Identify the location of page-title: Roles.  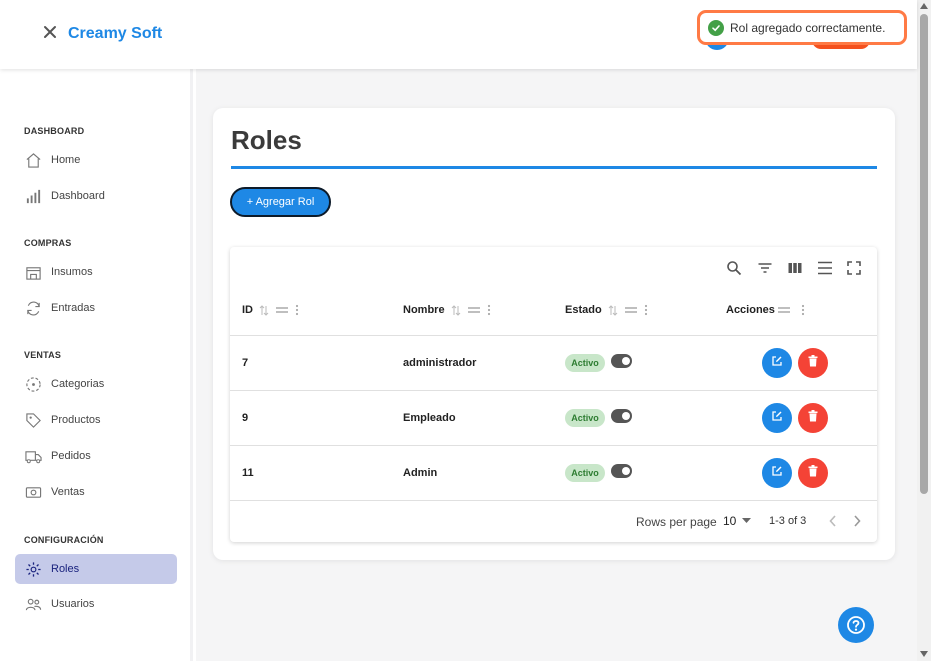
(266, 140).